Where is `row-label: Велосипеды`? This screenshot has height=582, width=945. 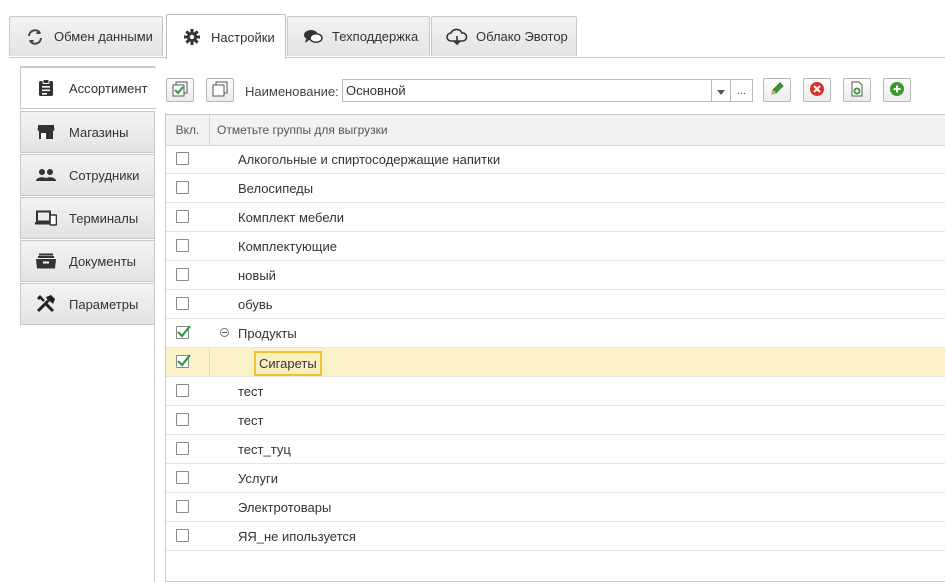 row-label: Велосипеды is located at coordinates (276, 188).